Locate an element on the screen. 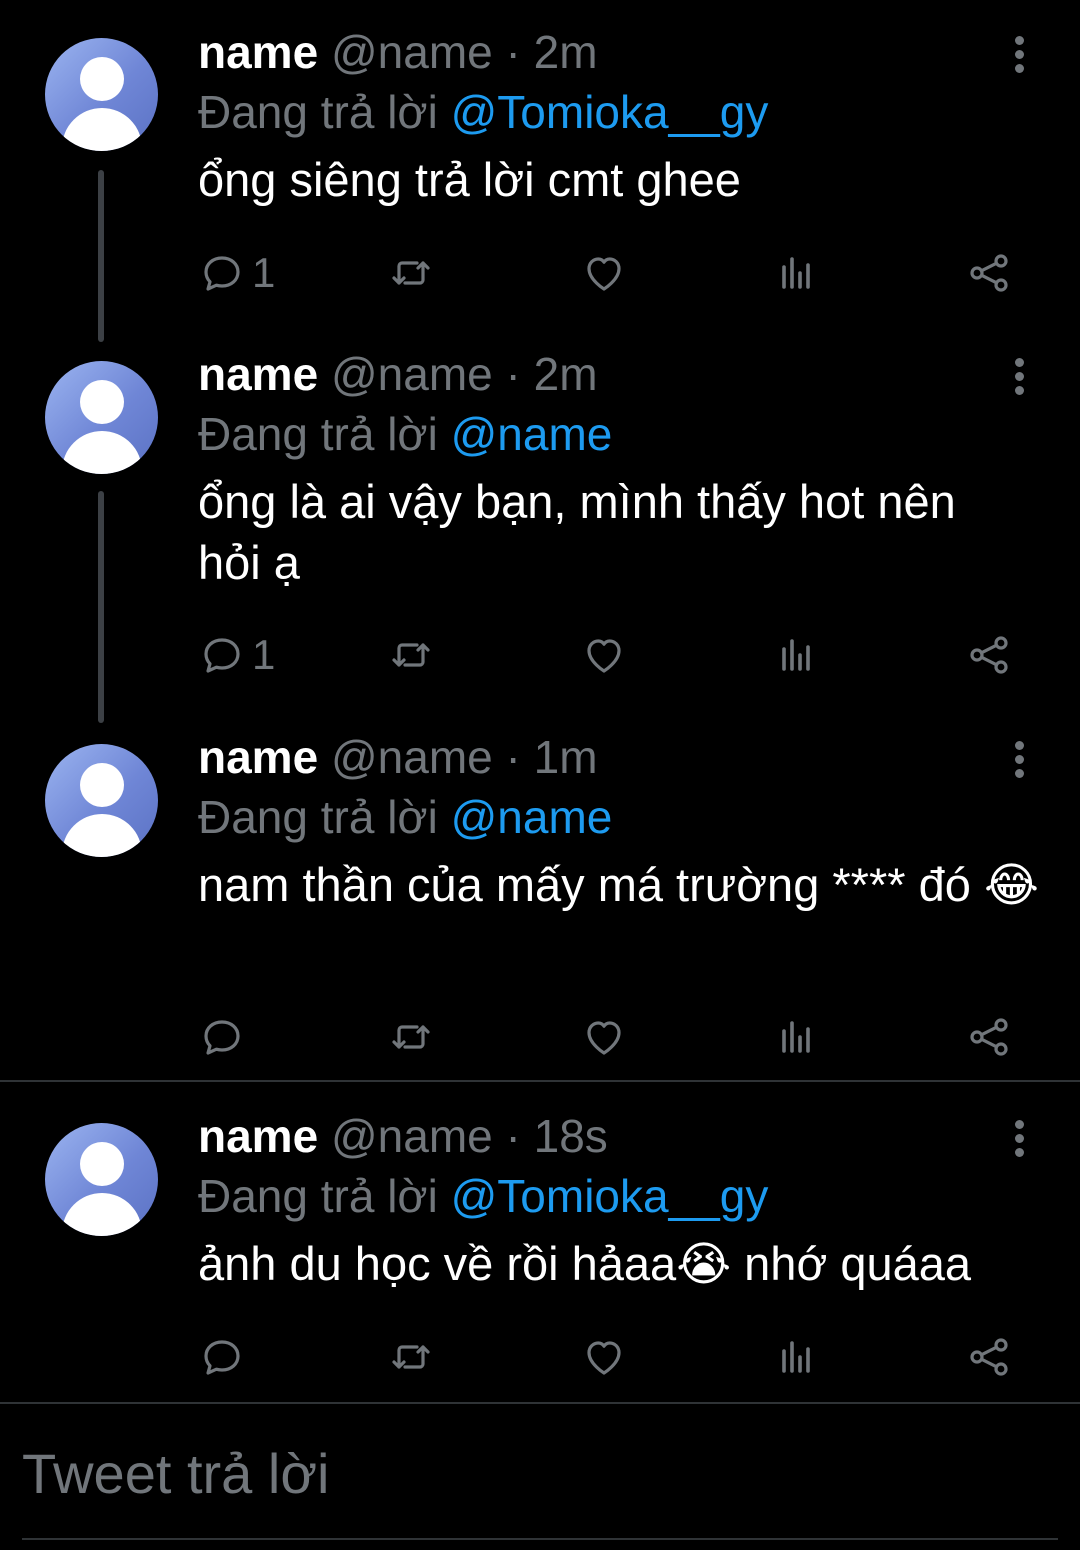 This screenshot has height=1550, width=1080. divider is located at coordinates (540, 1403).